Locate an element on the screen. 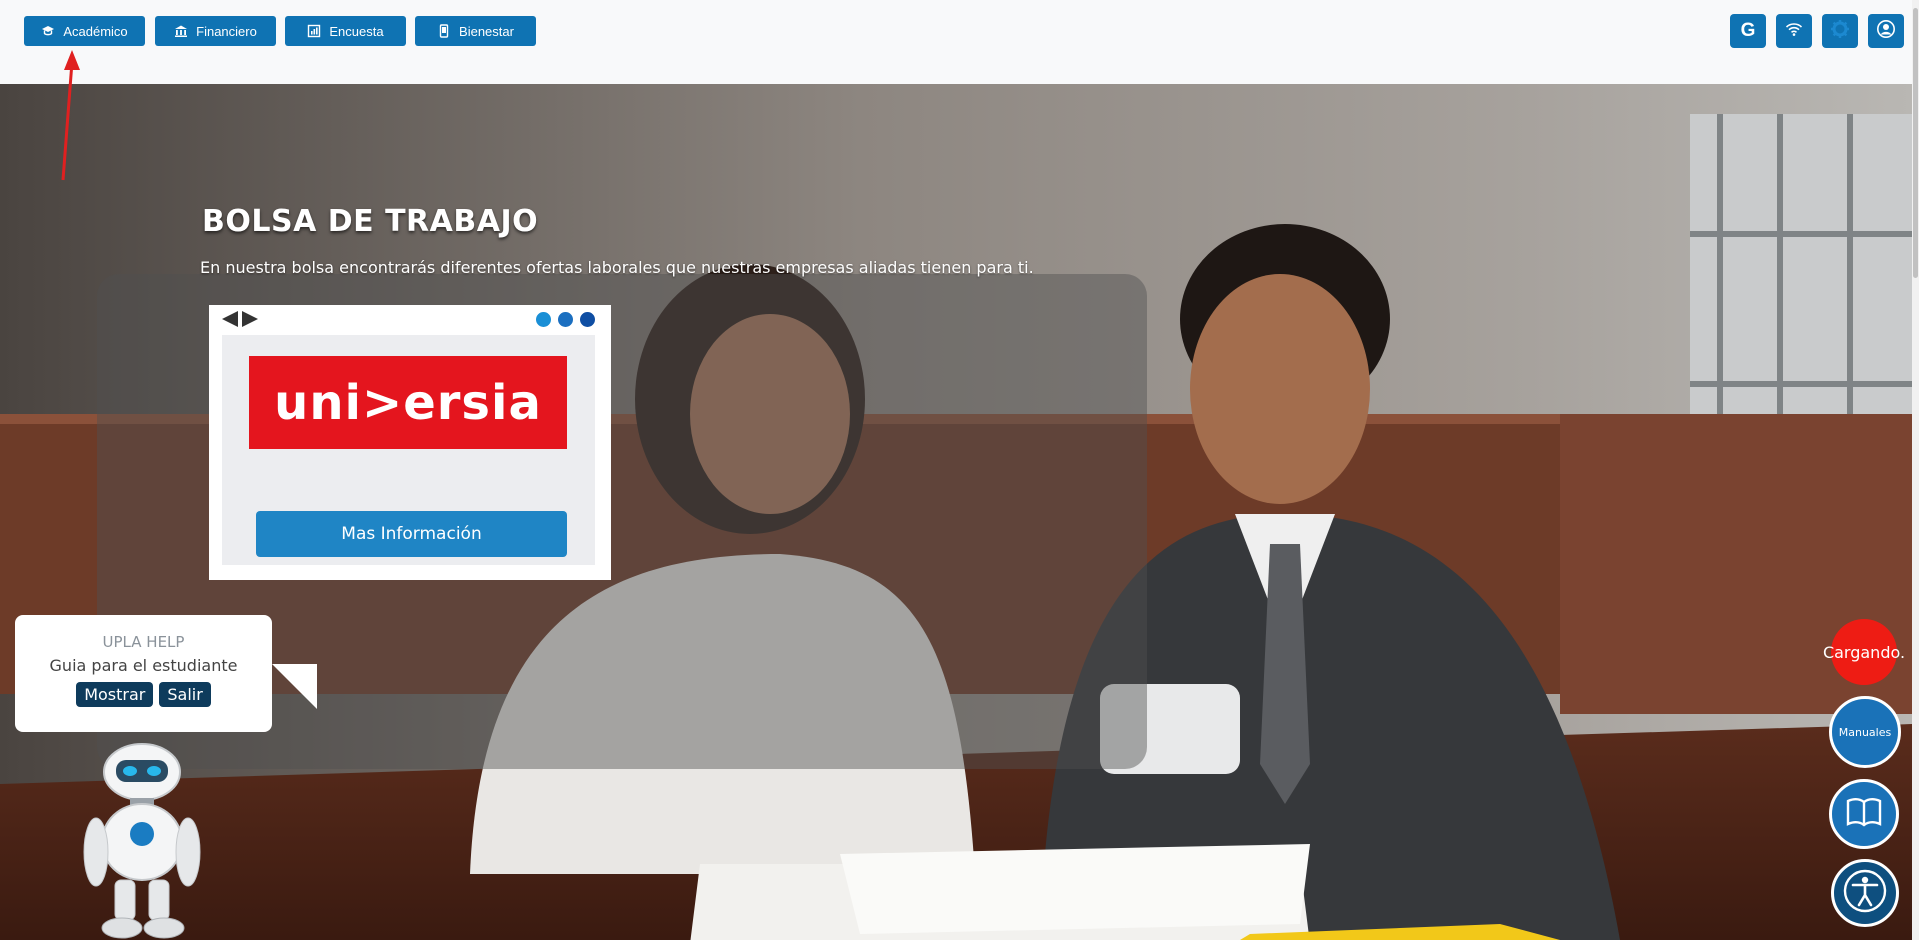 This screenshot has height=940, width=1919. speech-bubble-tail is located at coordinates (294, 686).